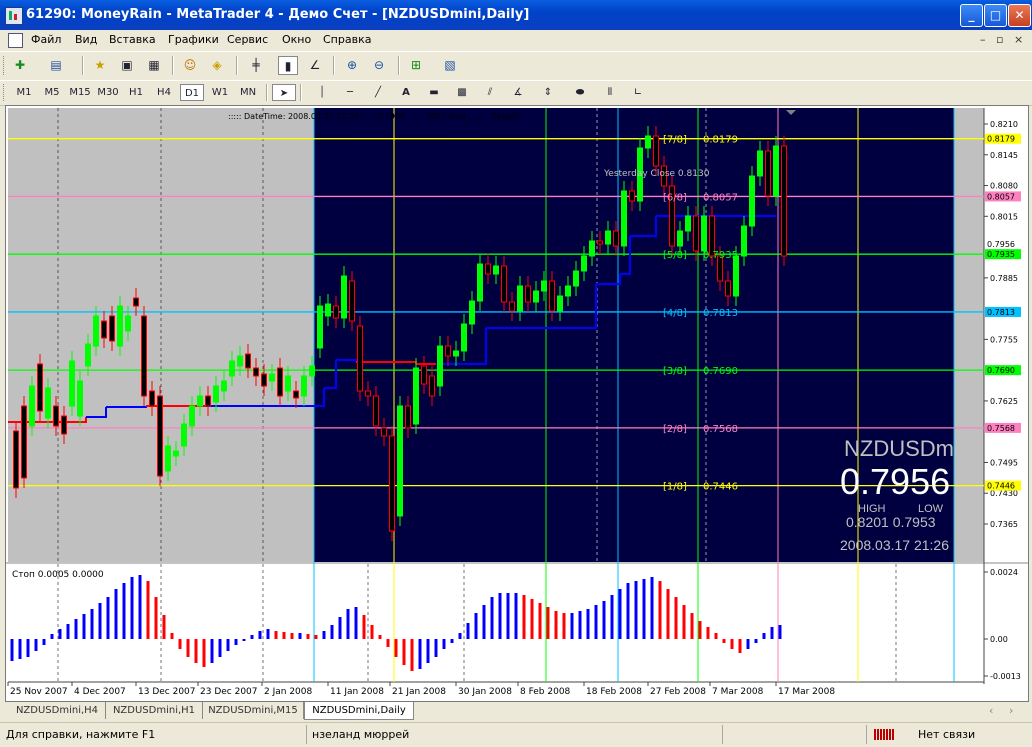 The width and height of the screenshot is (1032, 747). What do you see at coordinates (490, 92) in the screenshot?
I see `andrews-pitchfork-icon: ⫽` at bounding box center [490, 92].